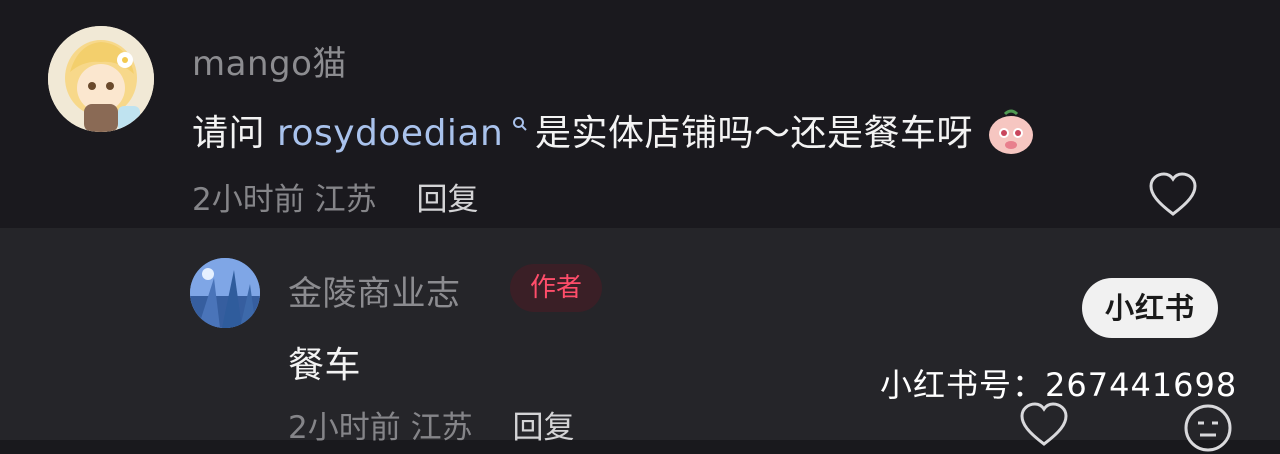 Image resolution: width=1280 pixels, height=454 pixels. I want to click on reply-meta: 2小时前 江苏 回复, so click(431, 424).